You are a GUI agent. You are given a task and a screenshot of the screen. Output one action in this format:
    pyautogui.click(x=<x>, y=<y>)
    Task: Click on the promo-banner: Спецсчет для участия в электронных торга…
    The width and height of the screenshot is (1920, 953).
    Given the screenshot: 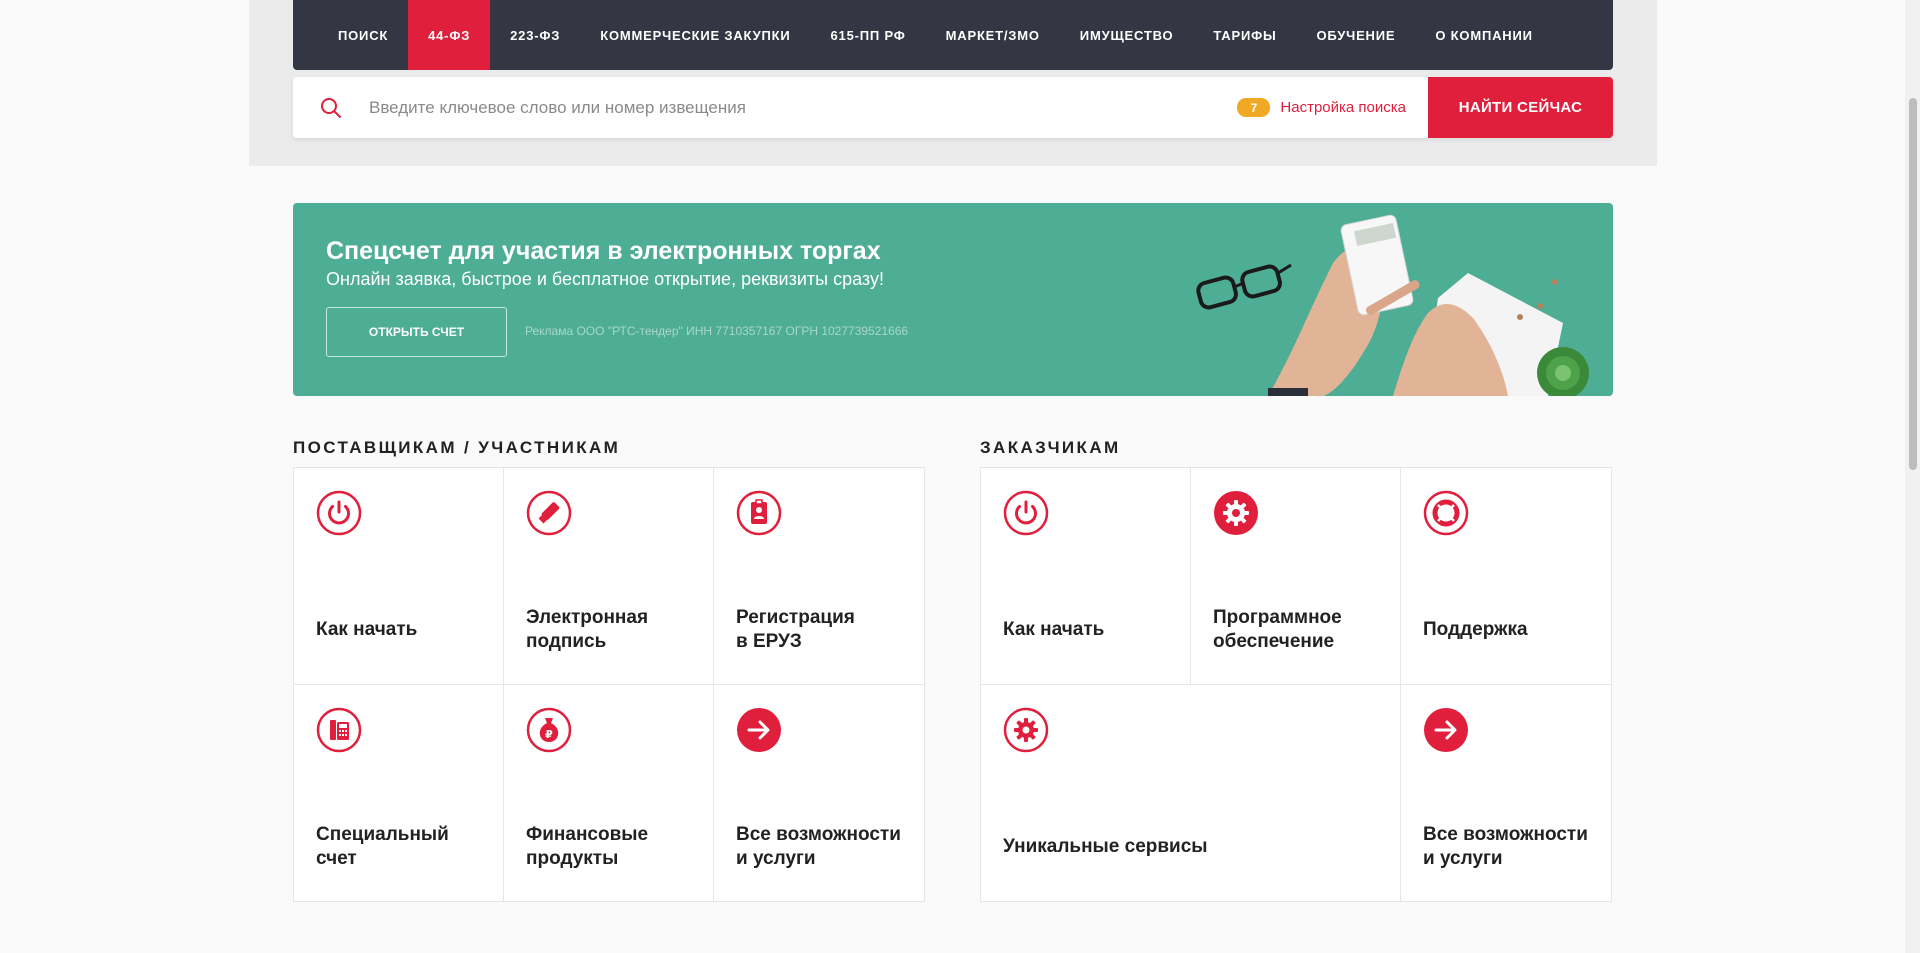 What is the action you would take?
    pyautogui.click(x=953, y=299)
    